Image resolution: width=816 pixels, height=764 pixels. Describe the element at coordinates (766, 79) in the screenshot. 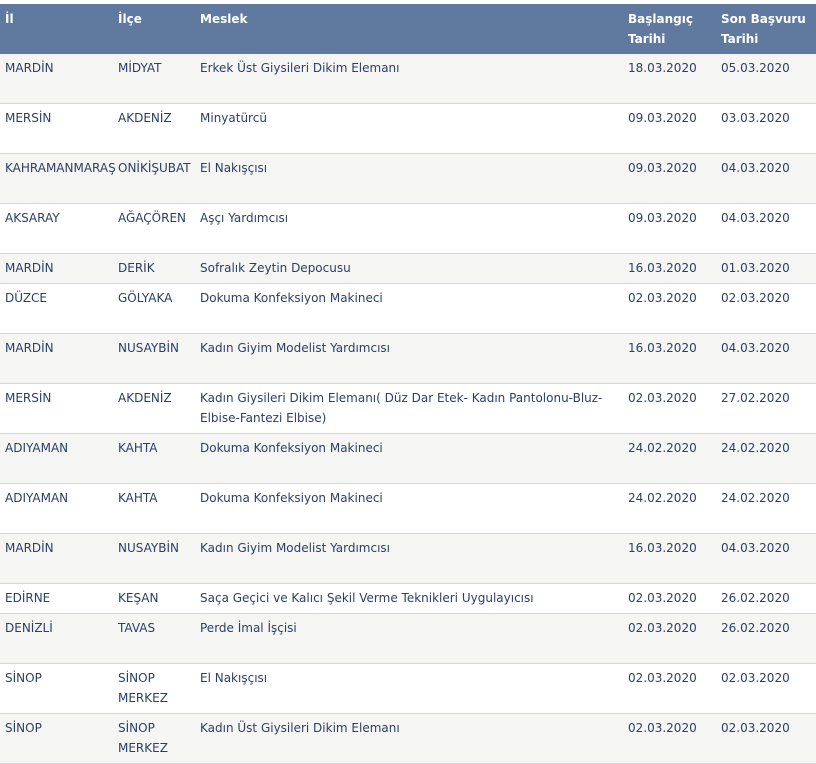

I see `cell-son-basvuru: 05.03.2020` at that location.